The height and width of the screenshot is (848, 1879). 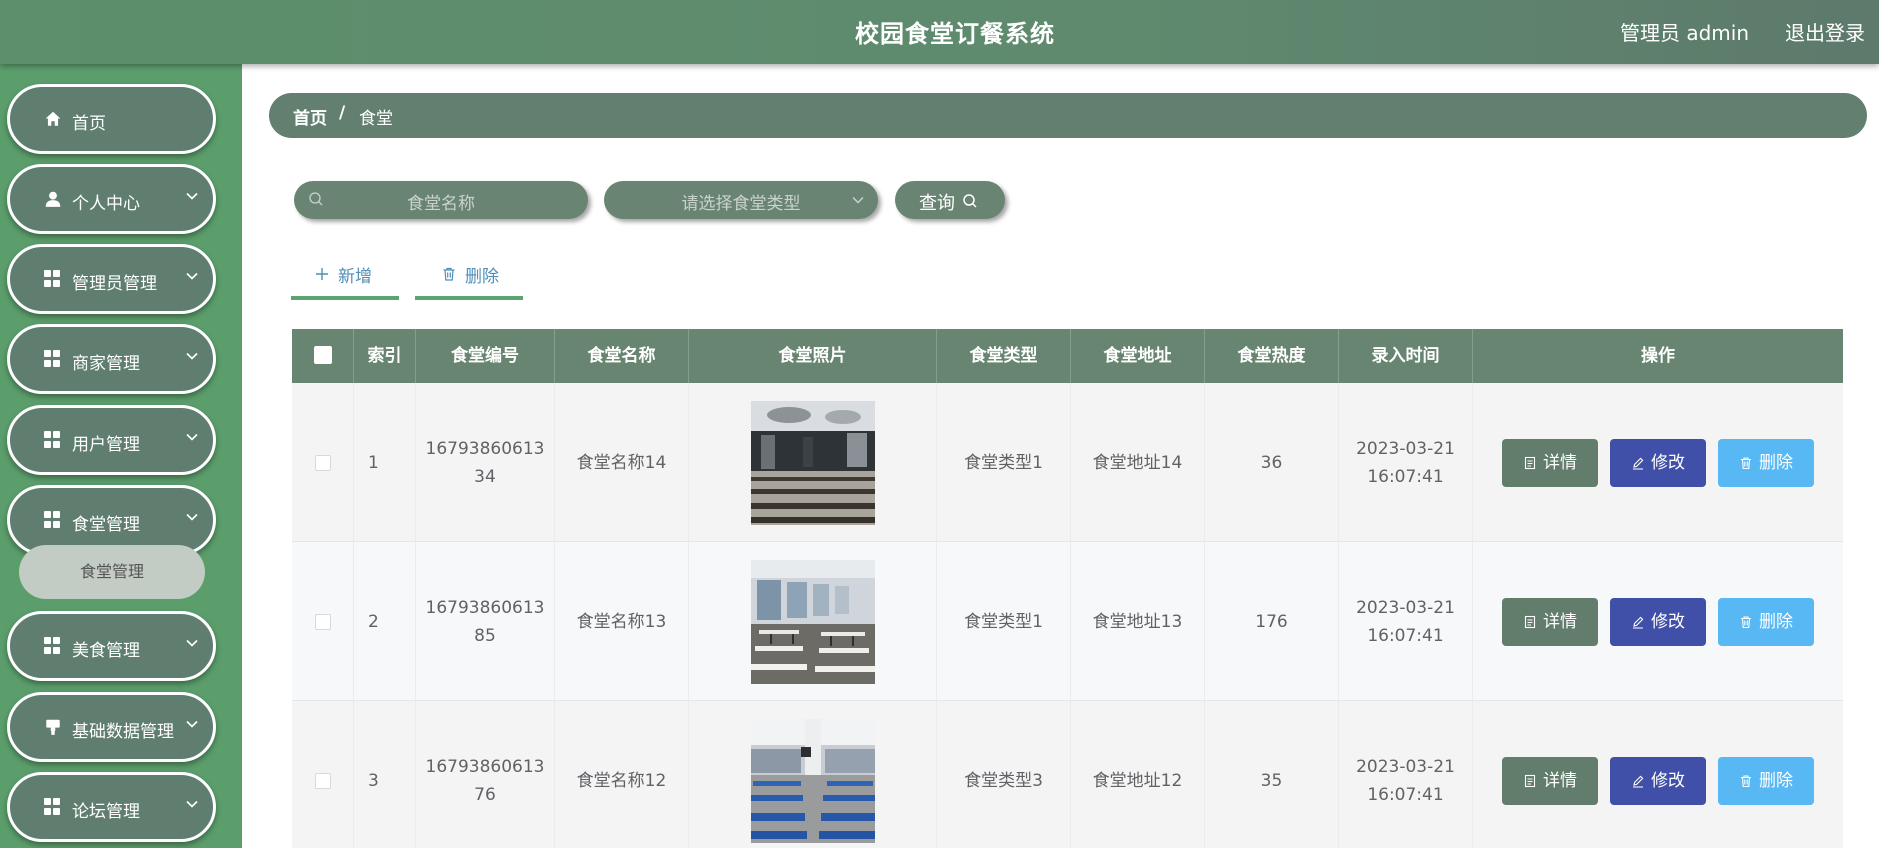 I want to click on column-header: 录入时间, so click(x=1406, y=356).